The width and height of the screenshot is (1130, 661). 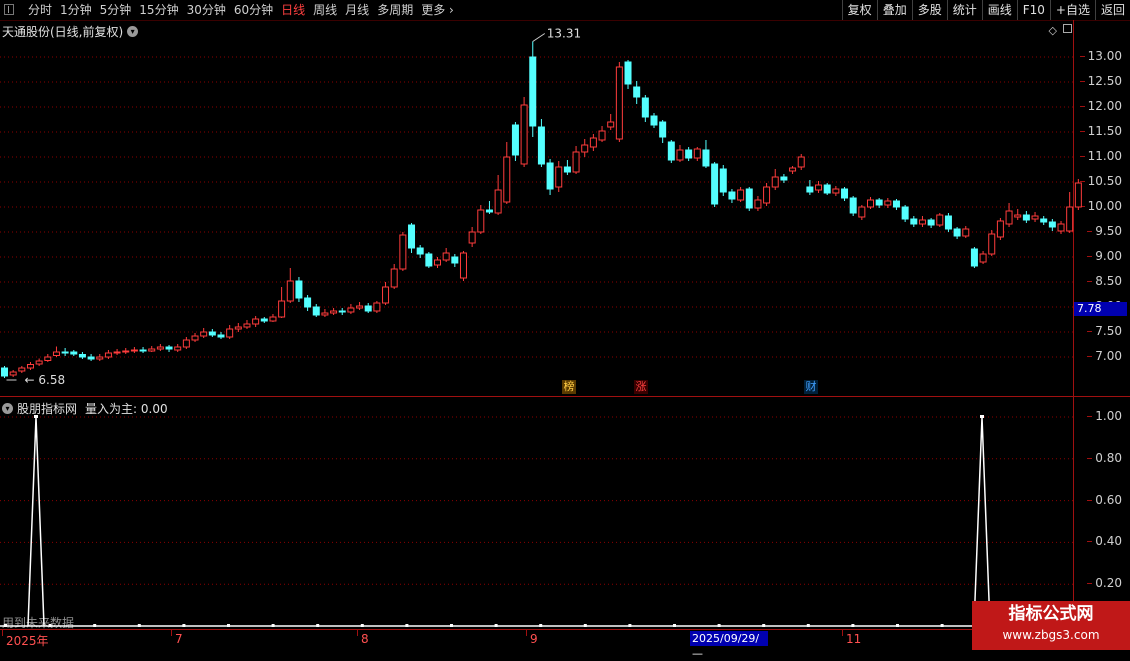 What do you see at coordinates (25, 639) in the screenshot?
I see `time-axis-label: 2025年` at bounding box center [25, 639].